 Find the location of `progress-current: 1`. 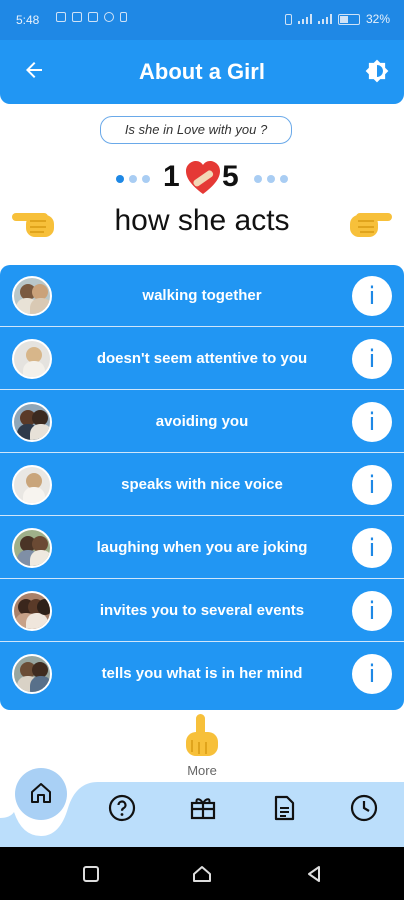

progress-current: 1 is located at coordinates (171, 176).